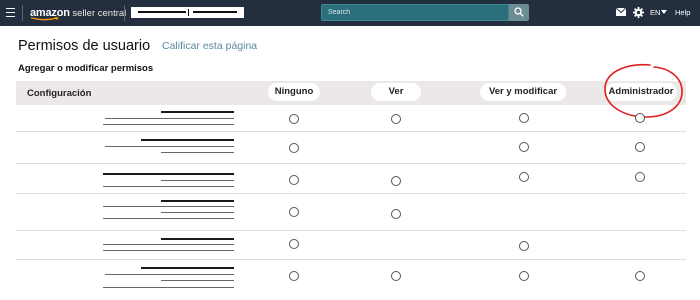  I want to click on menu-icon, so click(10, 12).